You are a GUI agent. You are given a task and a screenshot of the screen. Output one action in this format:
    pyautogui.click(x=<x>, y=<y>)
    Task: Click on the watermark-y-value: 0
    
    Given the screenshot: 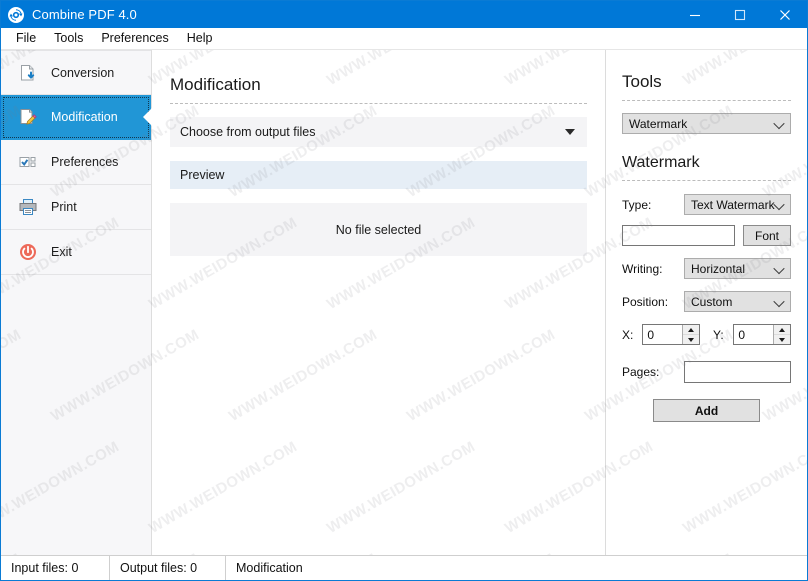 What is the action you would take?
    pyautogui.click(x=742, y=334)
    